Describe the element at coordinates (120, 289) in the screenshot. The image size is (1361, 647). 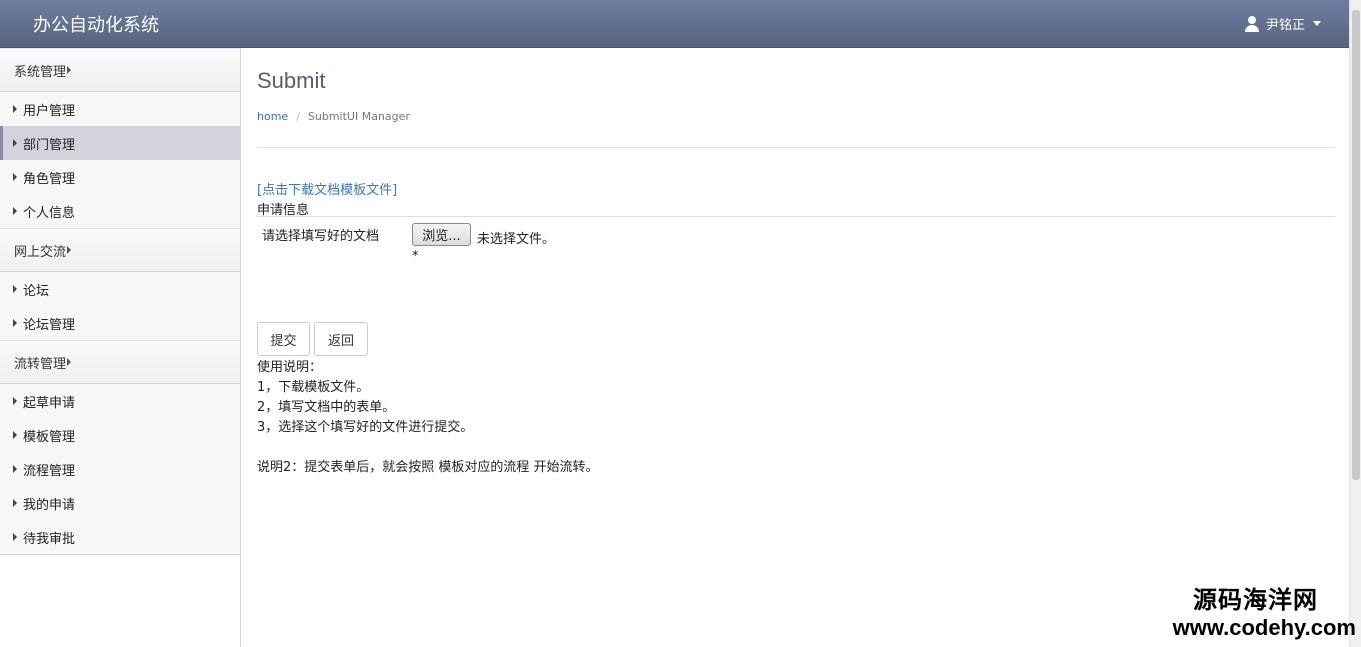
I see `sidebar-item-forum: 论坛` at that location.